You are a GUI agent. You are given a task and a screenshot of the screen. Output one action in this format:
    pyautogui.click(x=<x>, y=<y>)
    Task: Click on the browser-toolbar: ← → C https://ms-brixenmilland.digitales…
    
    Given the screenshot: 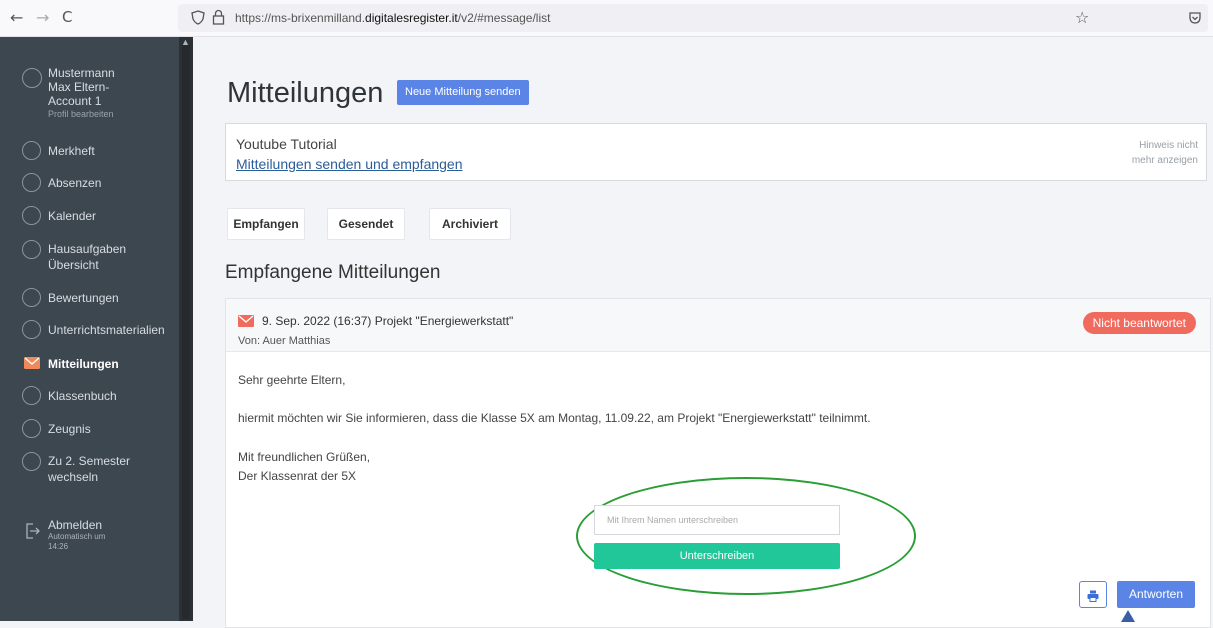 What is the action you would take?
    pyautogui.click(x=606, y=18)
    